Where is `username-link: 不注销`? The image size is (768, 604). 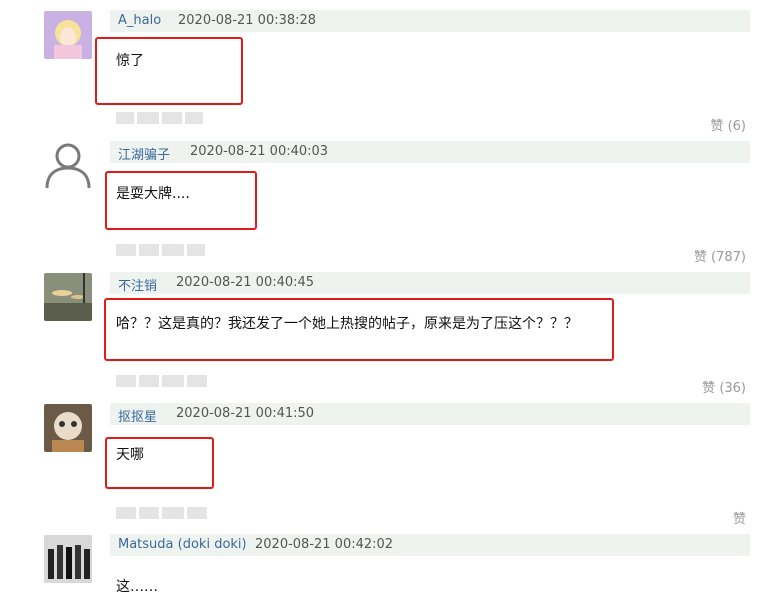
username-link: 不注销 is located at coordinates (137, 284).